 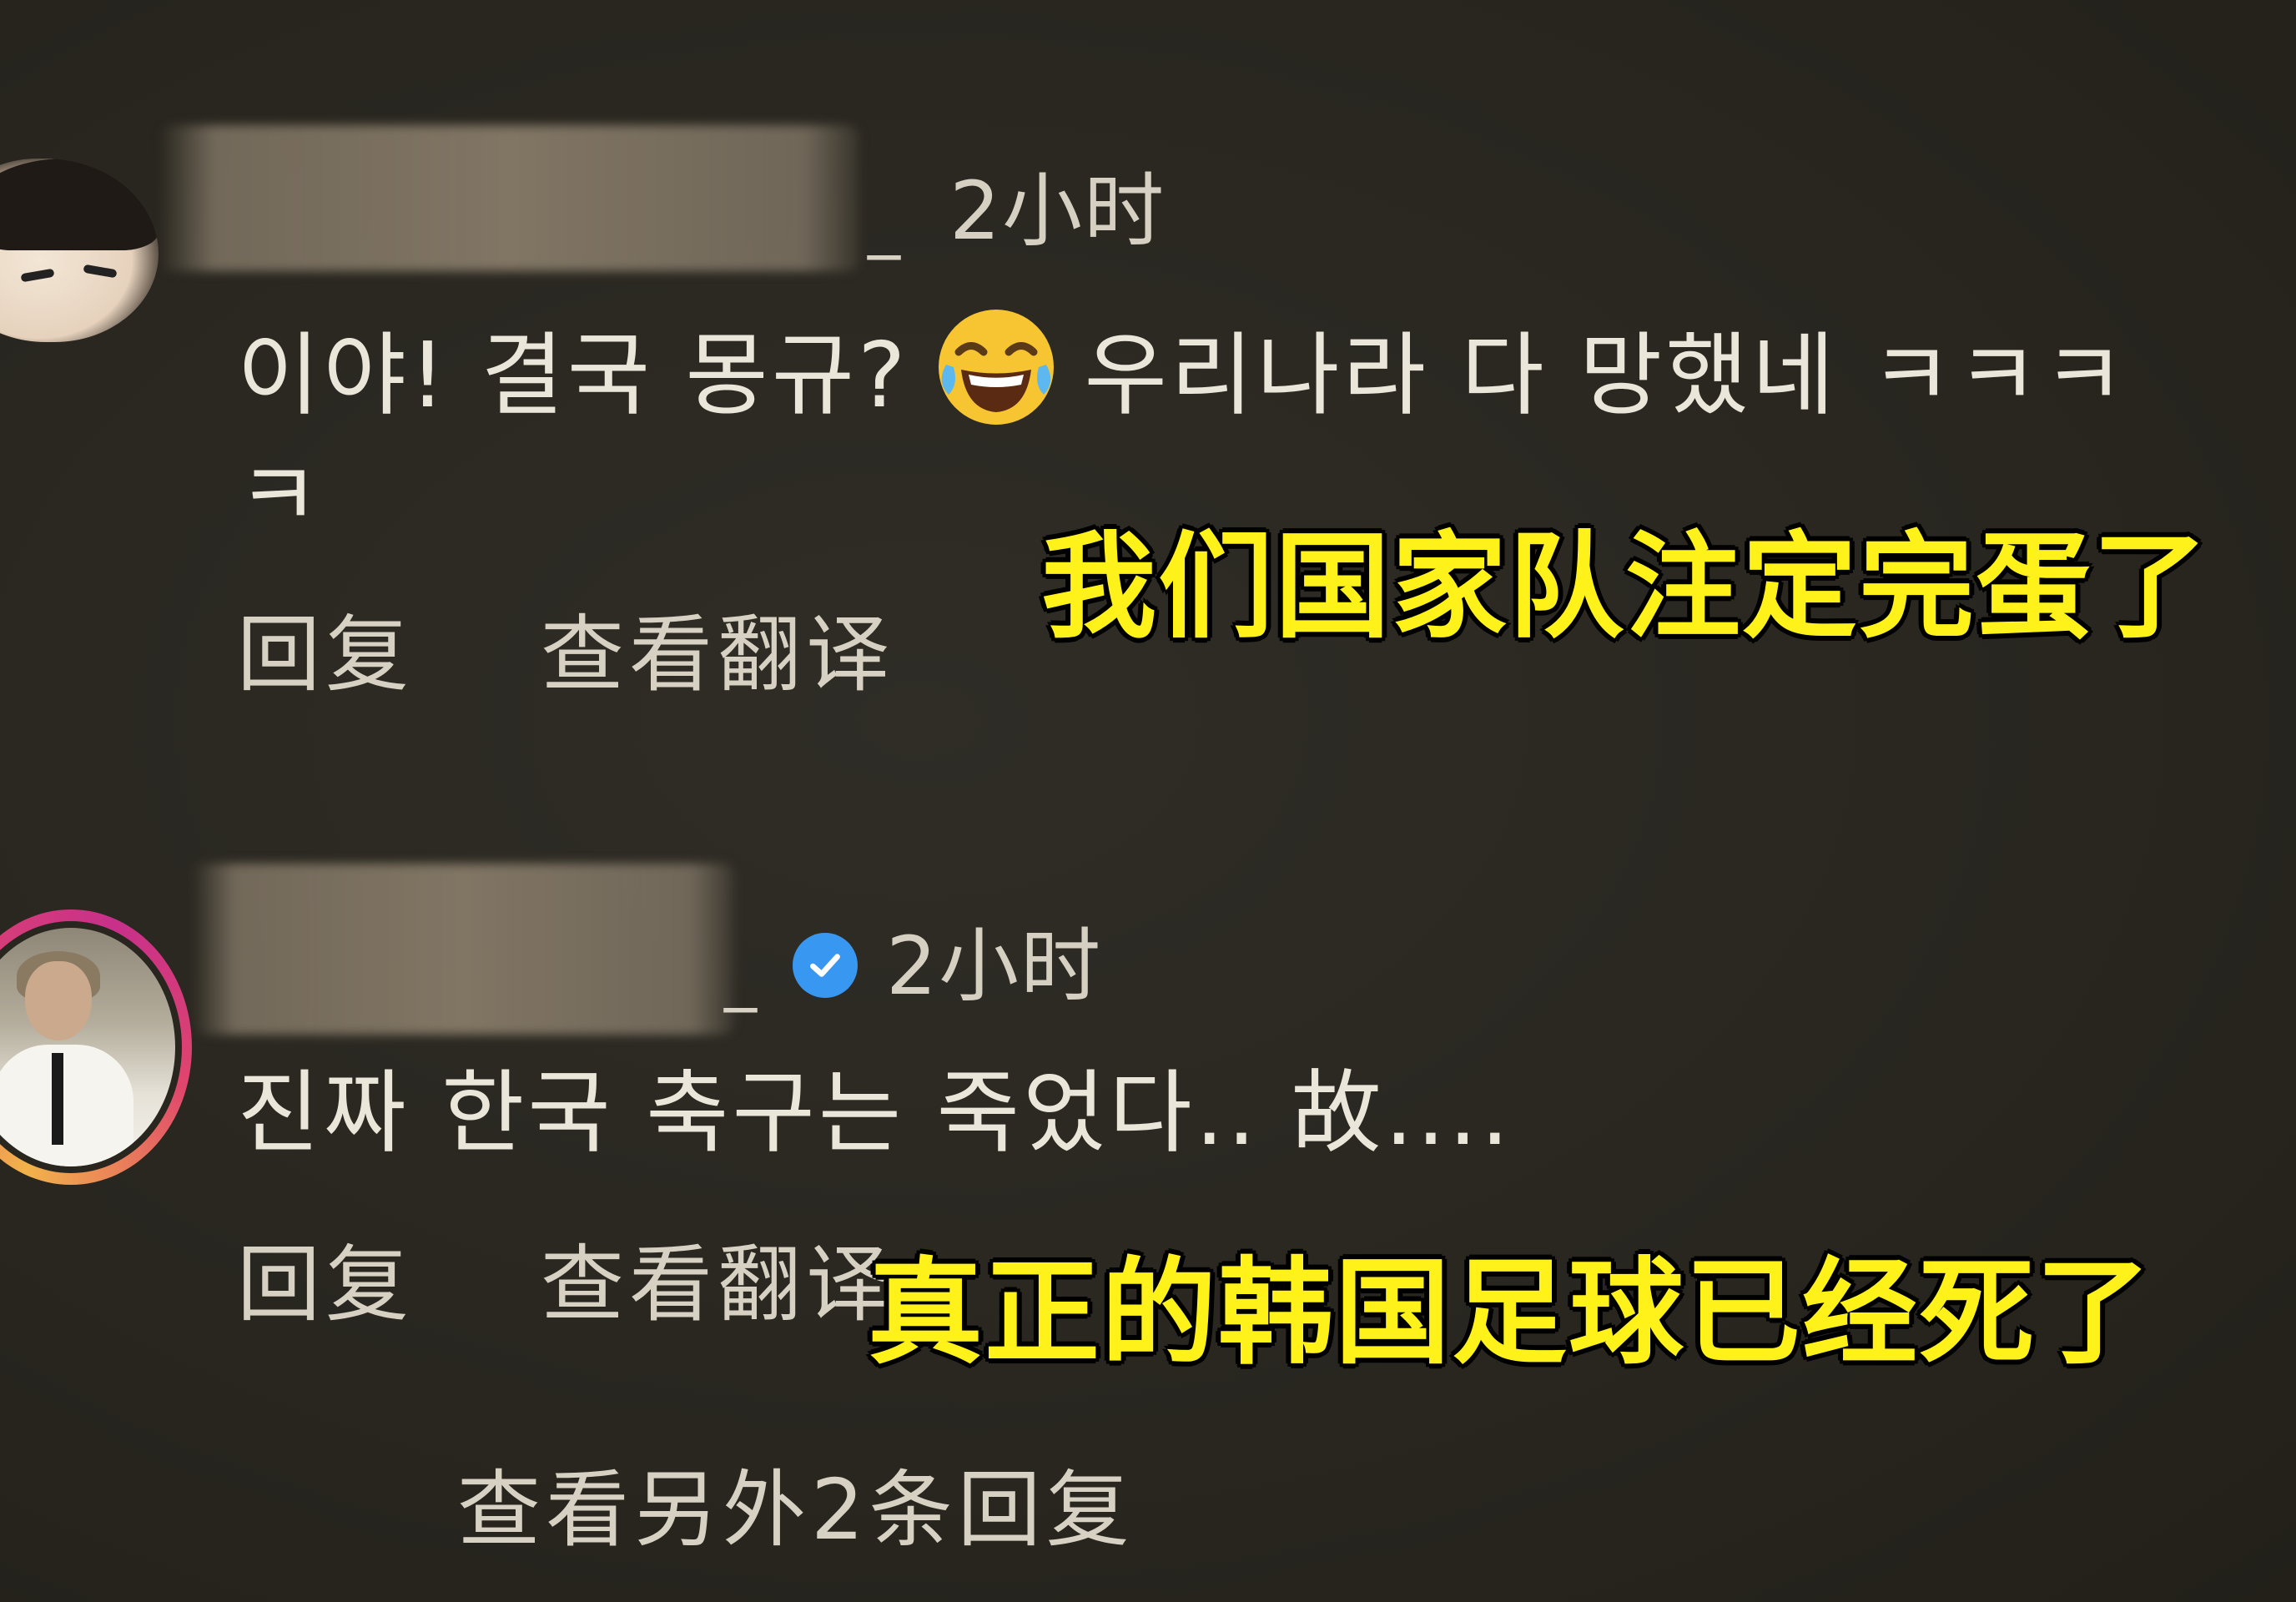 I want to click on comment-body: 이야! 결국 몽규? 우리나라 다 망했네 ㅋㅋㅋ, so click(x=1182, y=368).